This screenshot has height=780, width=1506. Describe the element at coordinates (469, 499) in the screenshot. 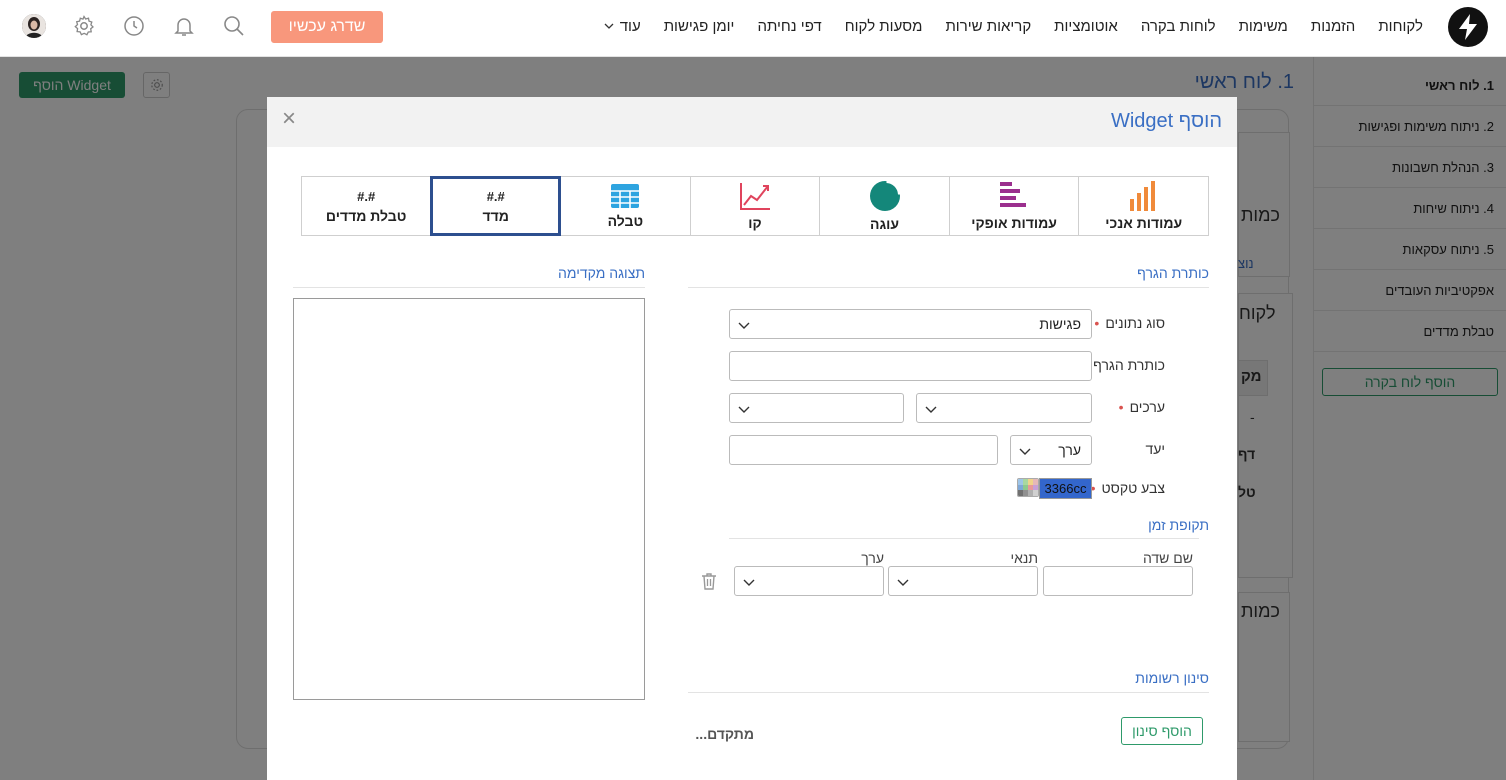

I see `widget-preview-area` at that location.